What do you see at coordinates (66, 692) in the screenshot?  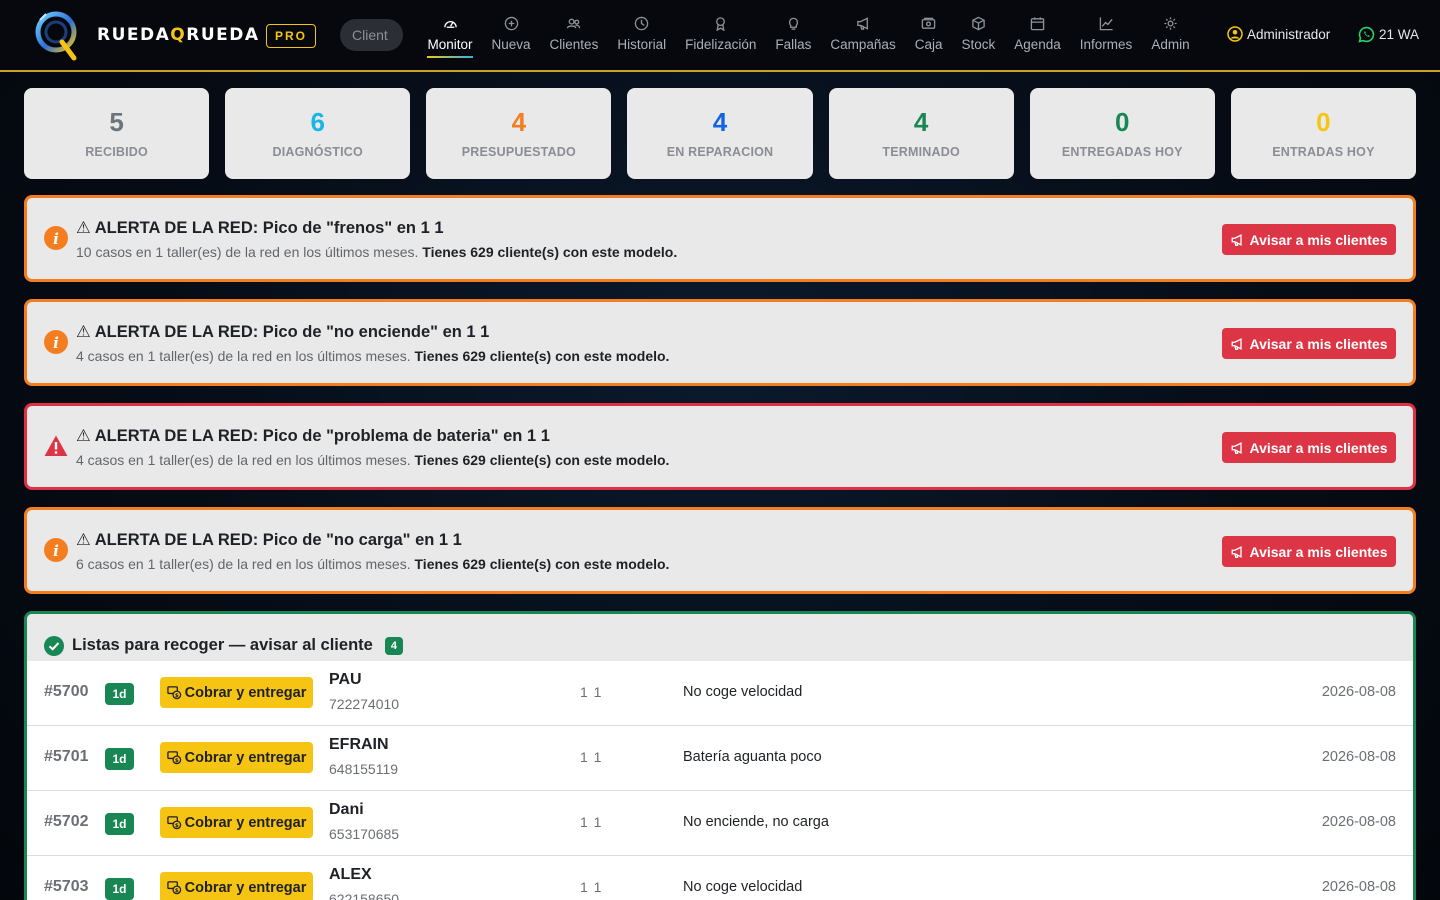 I see `order-id: #5700` at bounding box center [66, 692].